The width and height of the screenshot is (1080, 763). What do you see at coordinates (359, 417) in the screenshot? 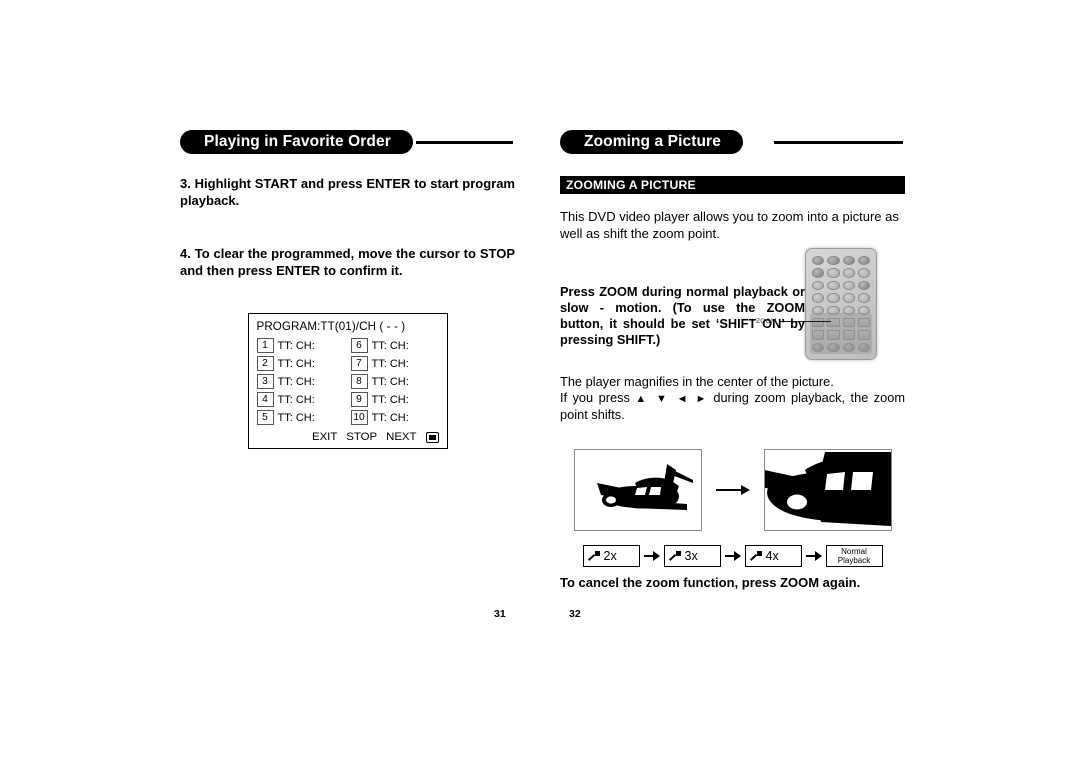
I see `program-entry-number: 10` at bounding box center [359, 417].